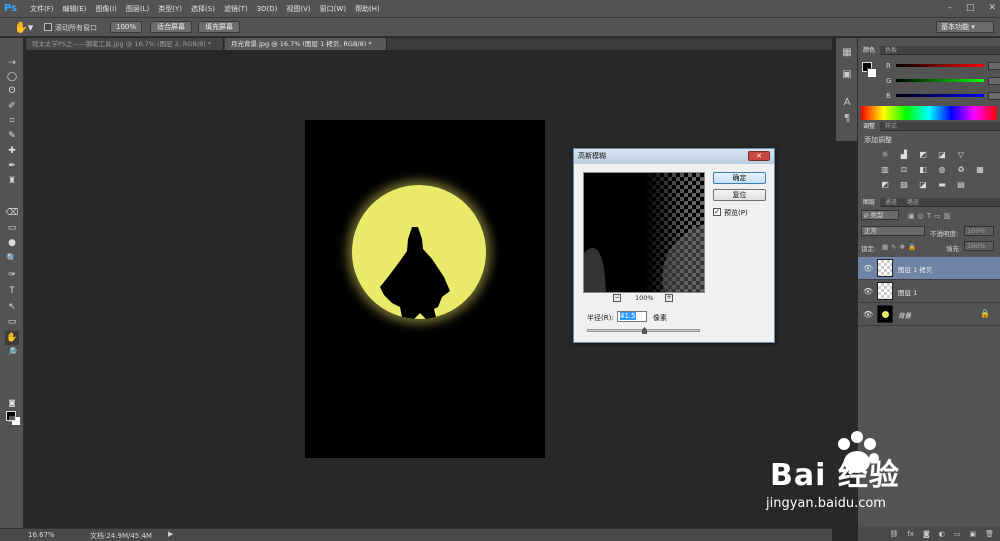 The height and width of the screenshot is (541, 1000). I want to click on menu-3d: 3D(D), so click(267, 9).